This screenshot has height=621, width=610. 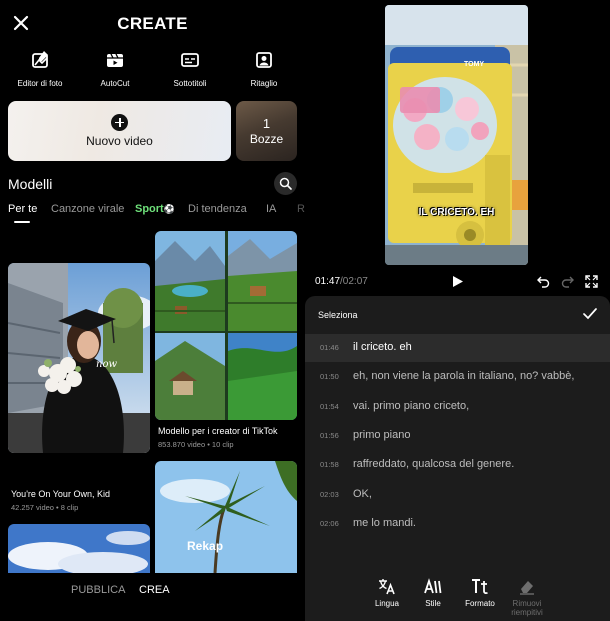 I want to click on subtitle-row: 01:58 raffreddato, qualcosa del genere., so click(x=457, y=465).